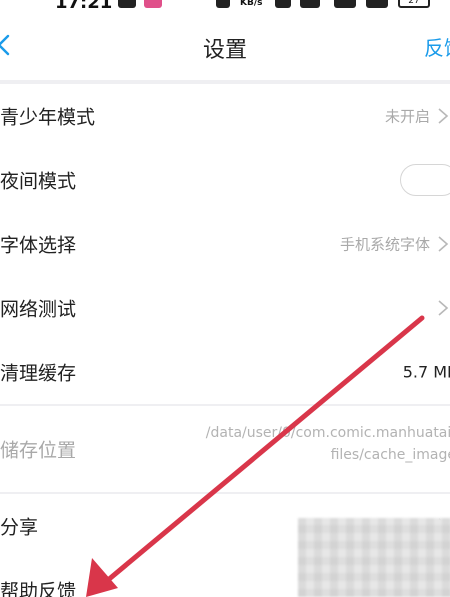  Describe the element at coordinates (374, 557) in the screenshot. I see `blurred-region` at that location.